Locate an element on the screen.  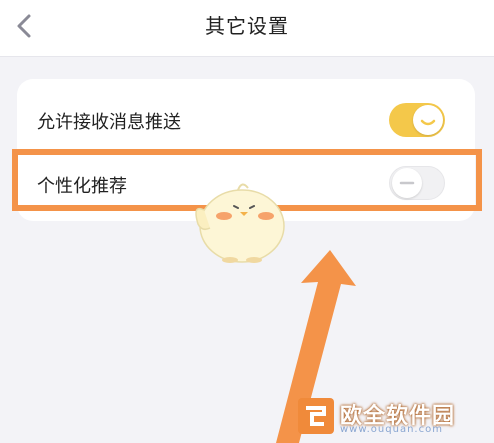
push-notifications-toggle is located at coordinates (417, 120).